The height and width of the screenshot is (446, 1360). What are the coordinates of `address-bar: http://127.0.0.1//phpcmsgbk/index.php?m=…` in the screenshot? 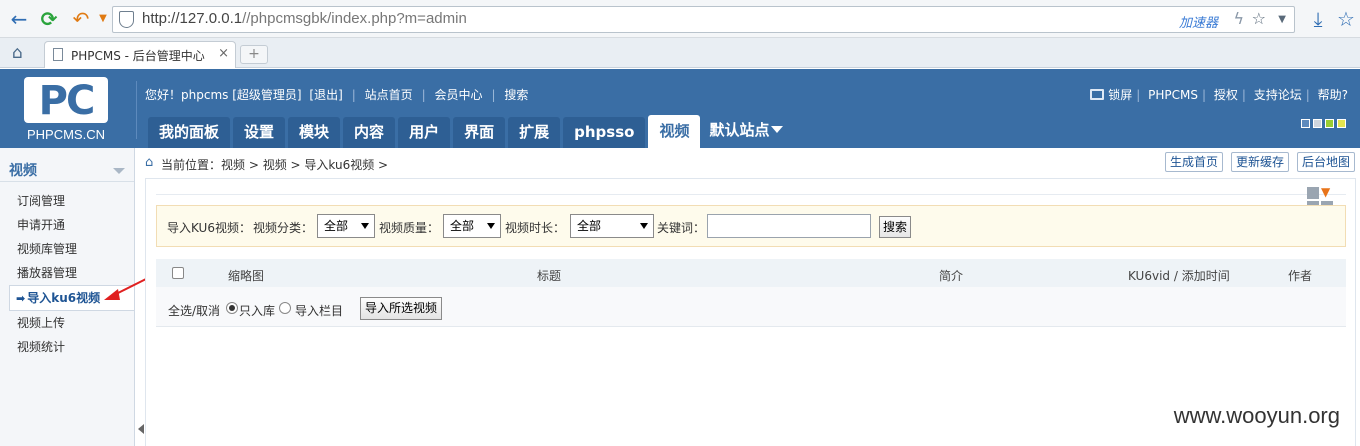 It's located at (703, 19).